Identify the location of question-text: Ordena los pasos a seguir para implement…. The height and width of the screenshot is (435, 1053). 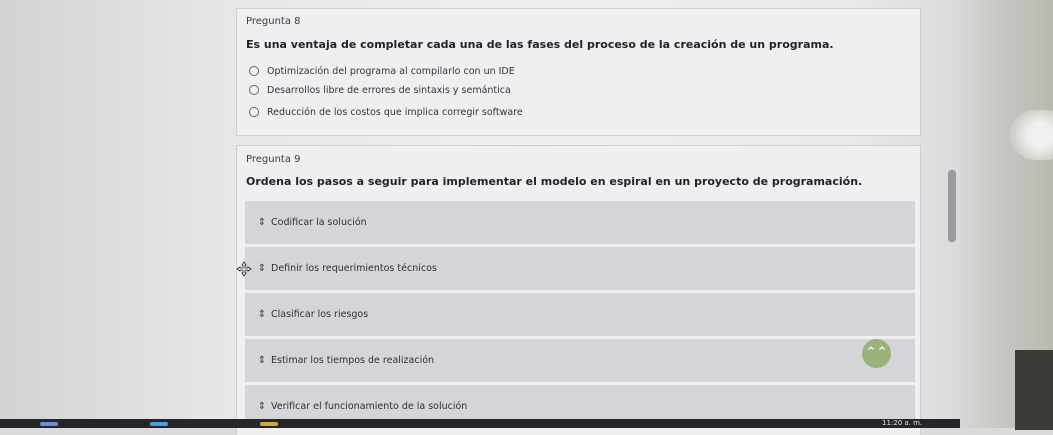
(554, 181).